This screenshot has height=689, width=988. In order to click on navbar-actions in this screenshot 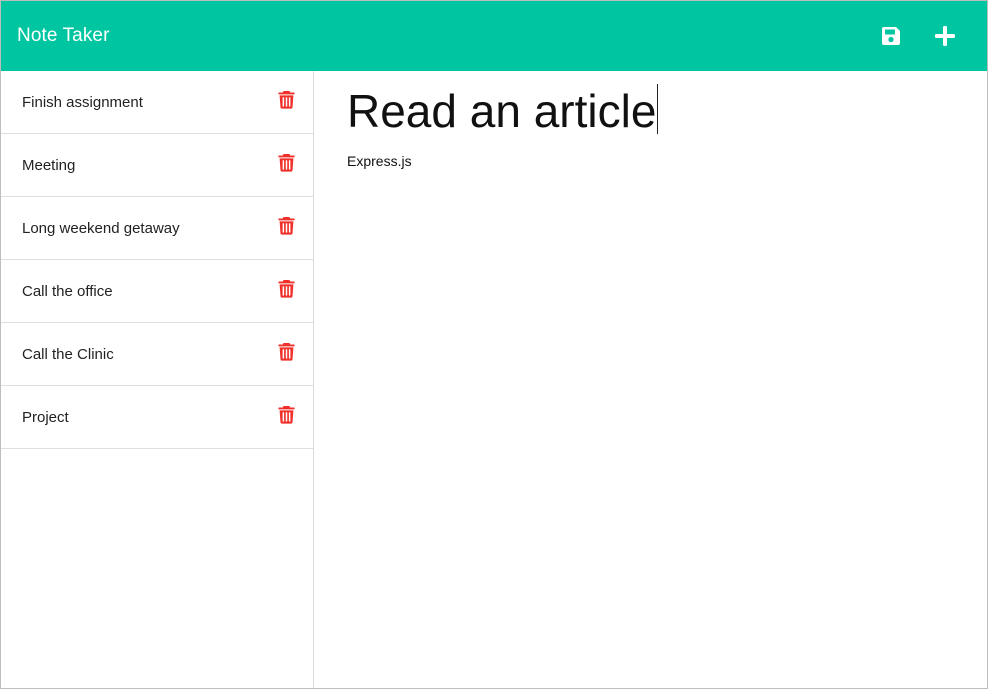, I will do `click(931, 36)`.